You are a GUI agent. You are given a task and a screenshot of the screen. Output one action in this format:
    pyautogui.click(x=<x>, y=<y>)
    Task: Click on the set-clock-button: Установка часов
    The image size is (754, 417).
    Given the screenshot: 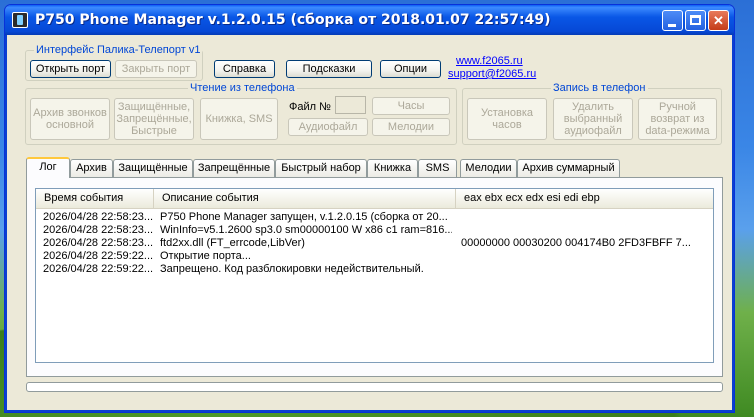 What is the action you would take?
    pyautogui.click(x=507, y=119)
    